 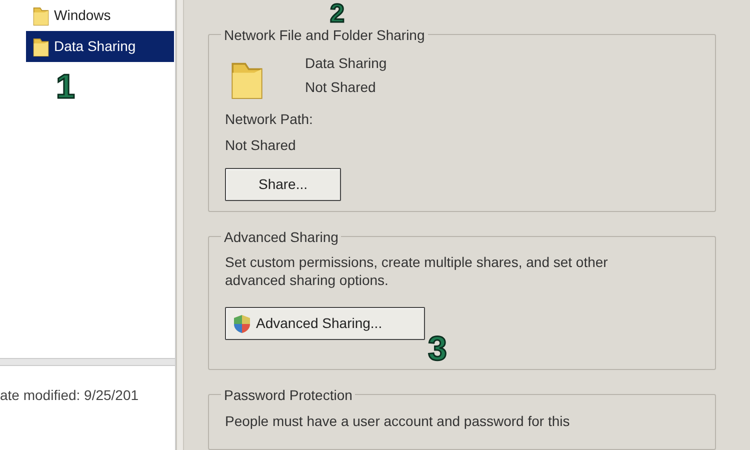 What do you see at coordinates (242, 324) in the screenshot?
I see `shield-icon` at bounding box center [242, 324].